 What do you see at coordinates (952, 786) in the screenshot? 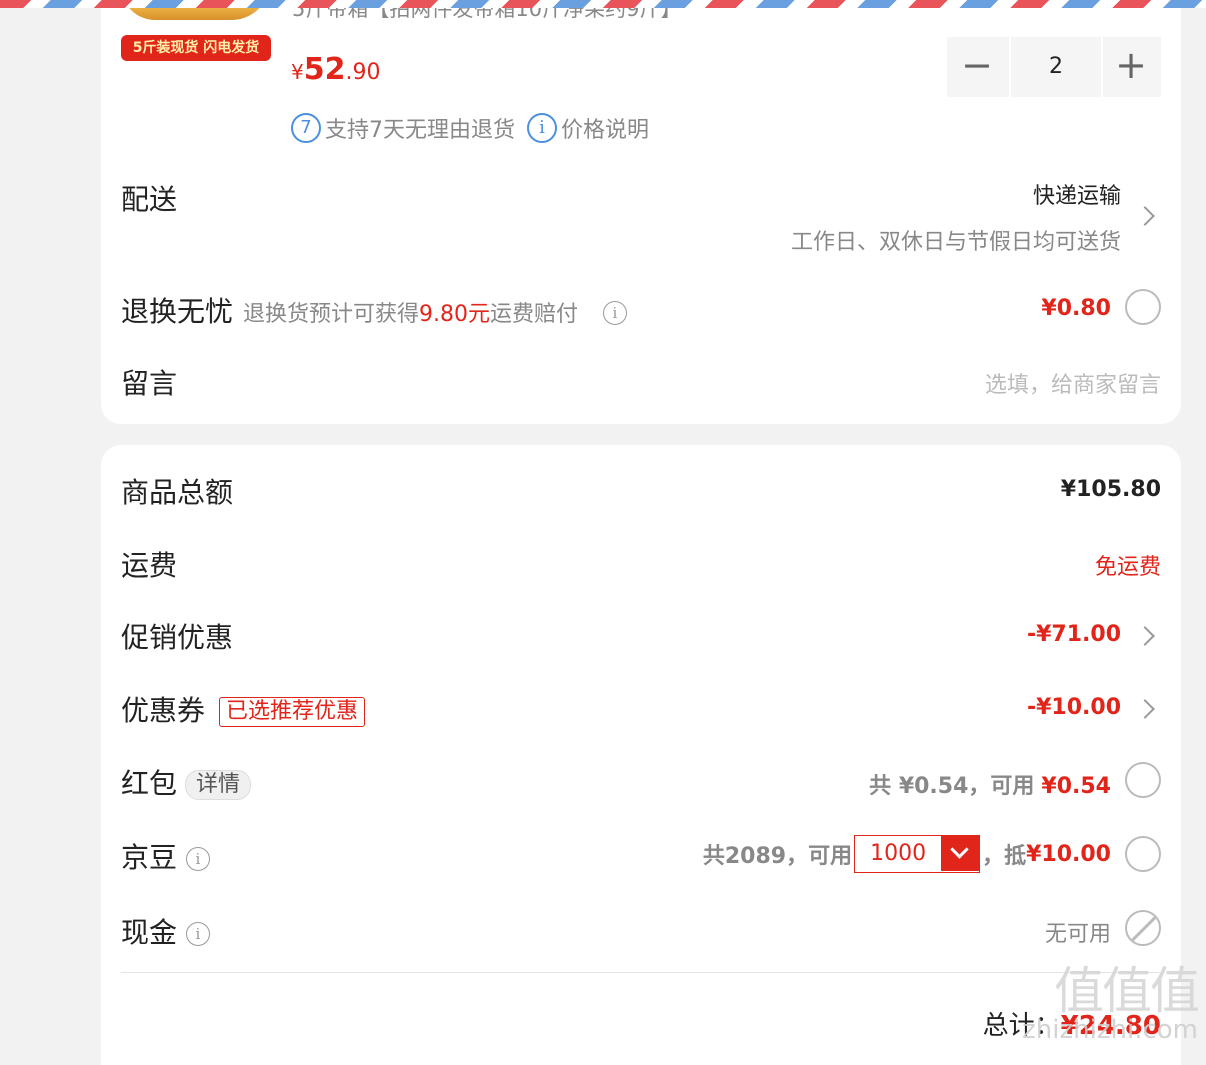
I see `redpacket-total: 共 ¥0.54，可用` at bounding box center [952, 786].